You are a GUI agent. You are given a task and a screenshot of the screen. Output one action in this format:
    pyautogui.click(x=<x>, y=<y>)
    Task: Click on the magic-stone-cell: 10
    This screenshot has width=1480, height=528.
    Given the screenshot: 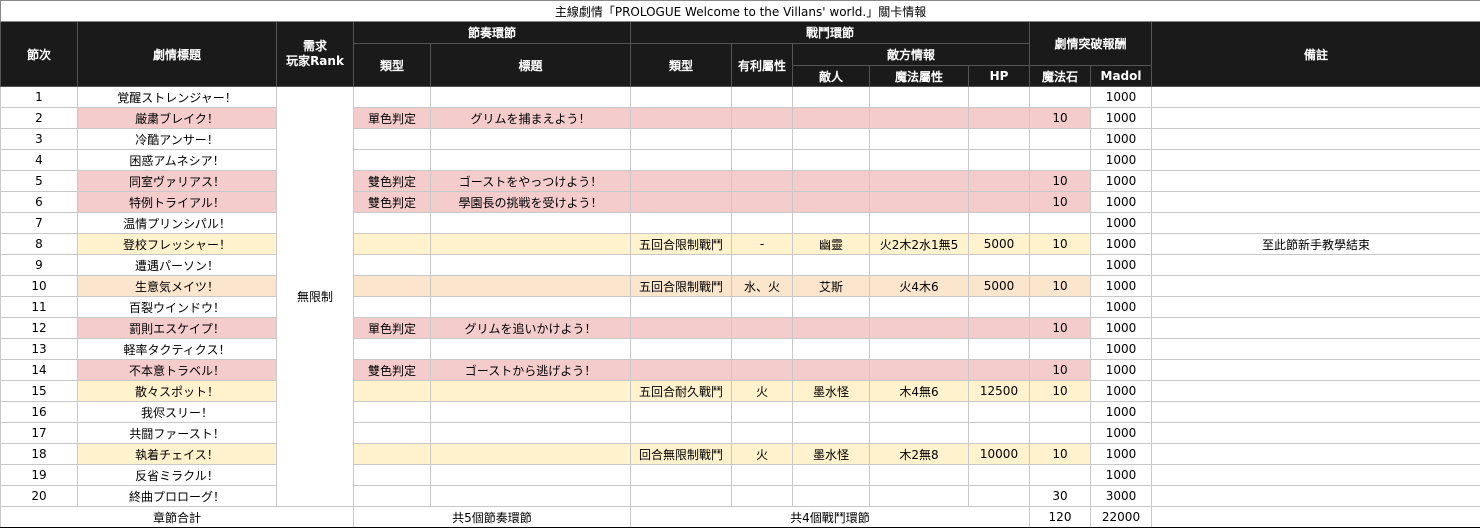 What is the action you would take?
    pyautogui.click(x=1060, y=370)
    